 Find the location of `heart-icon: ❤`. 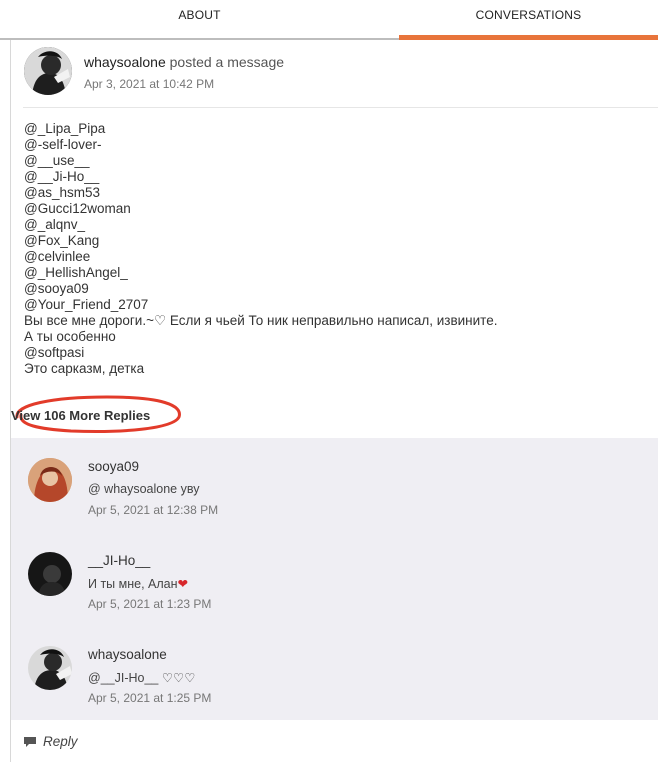

heart-icon: ❤ is located at coordinates (183, 584).